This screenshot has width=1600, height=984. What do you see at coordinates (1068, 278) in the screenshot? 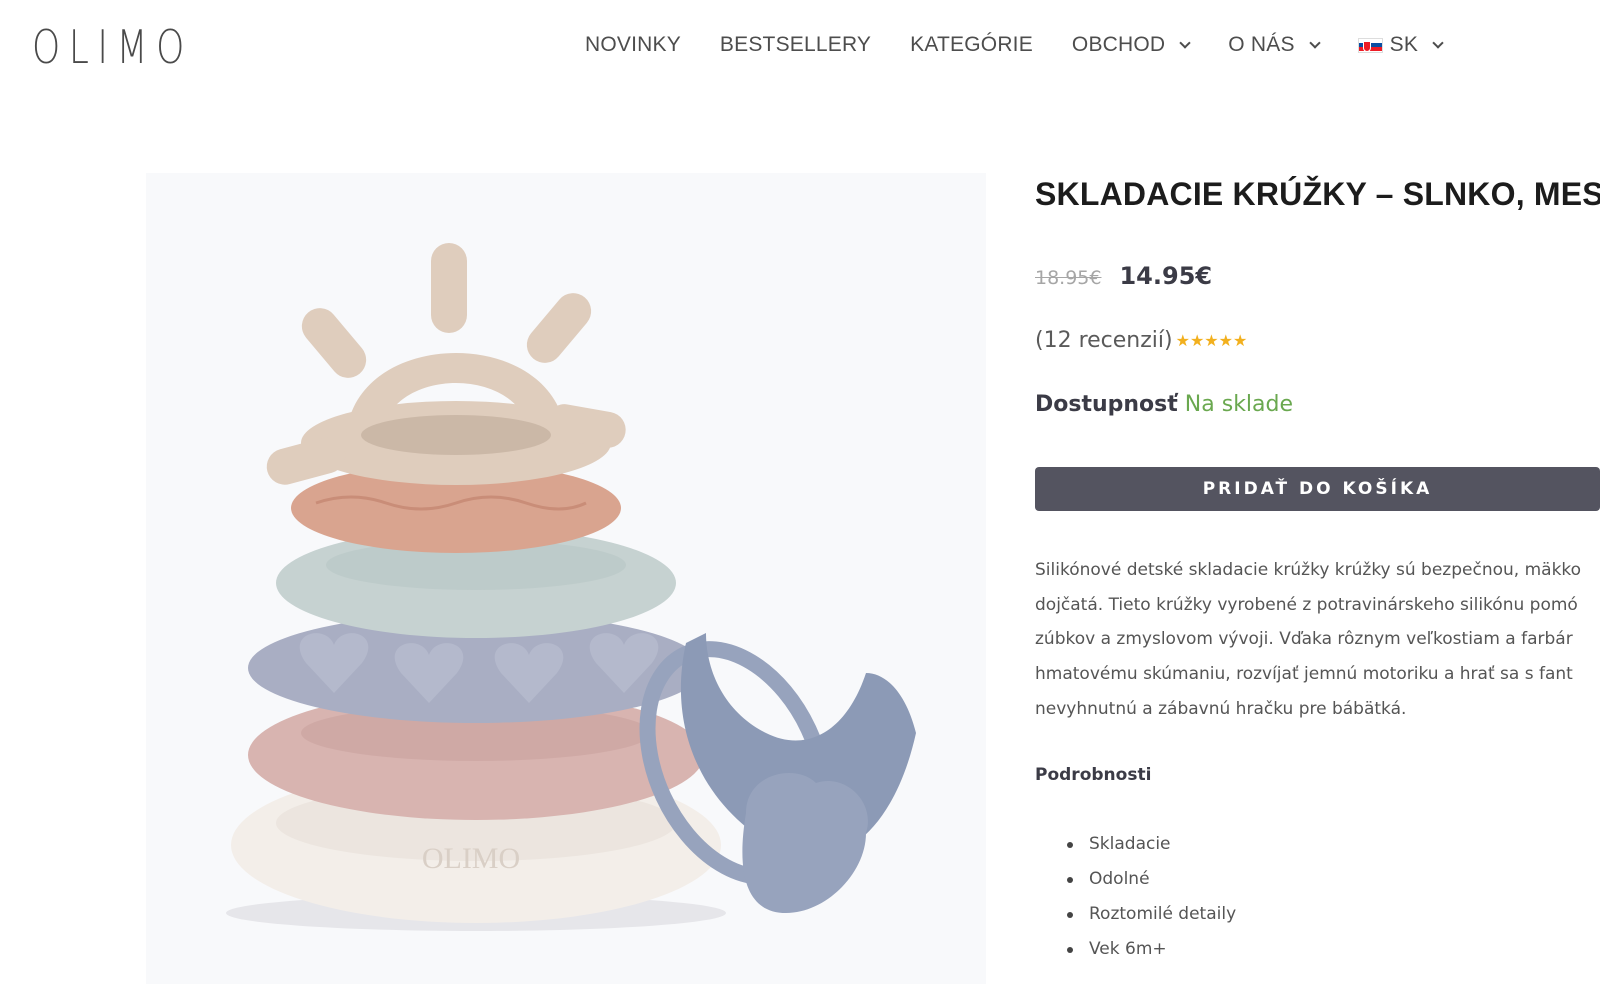
I see `old-price: 18.95€` at bounding box center [1068, 278].